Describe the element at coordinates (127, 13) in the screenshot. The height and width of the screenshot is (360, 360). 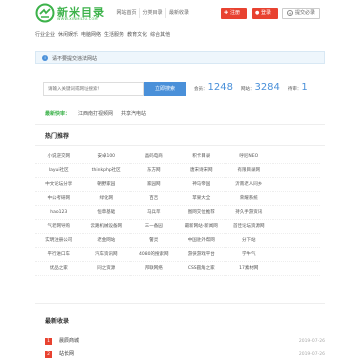
I see `nav-home: 网站首页` at that location.